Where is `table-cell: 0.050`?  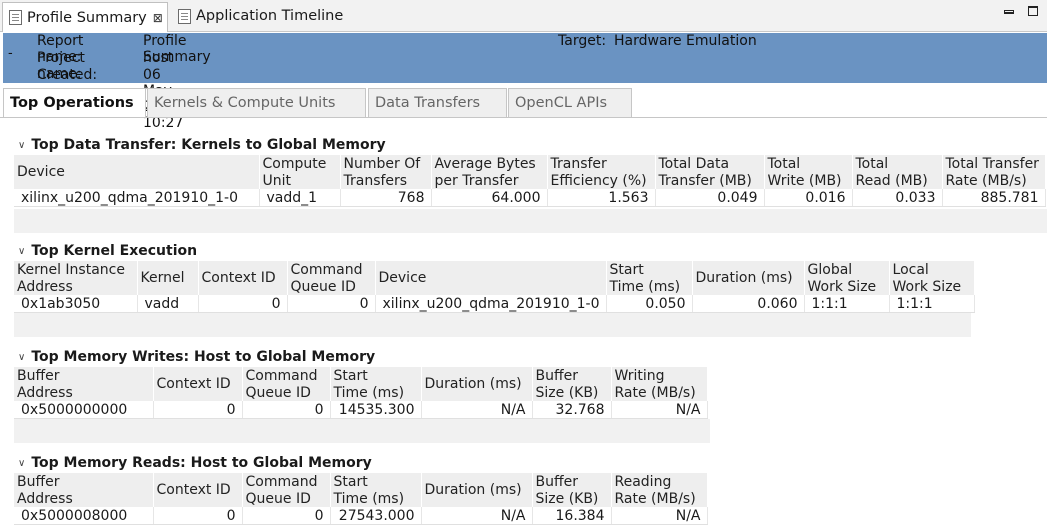 table-cell: 0.050 is located at coordinates (649, 304).